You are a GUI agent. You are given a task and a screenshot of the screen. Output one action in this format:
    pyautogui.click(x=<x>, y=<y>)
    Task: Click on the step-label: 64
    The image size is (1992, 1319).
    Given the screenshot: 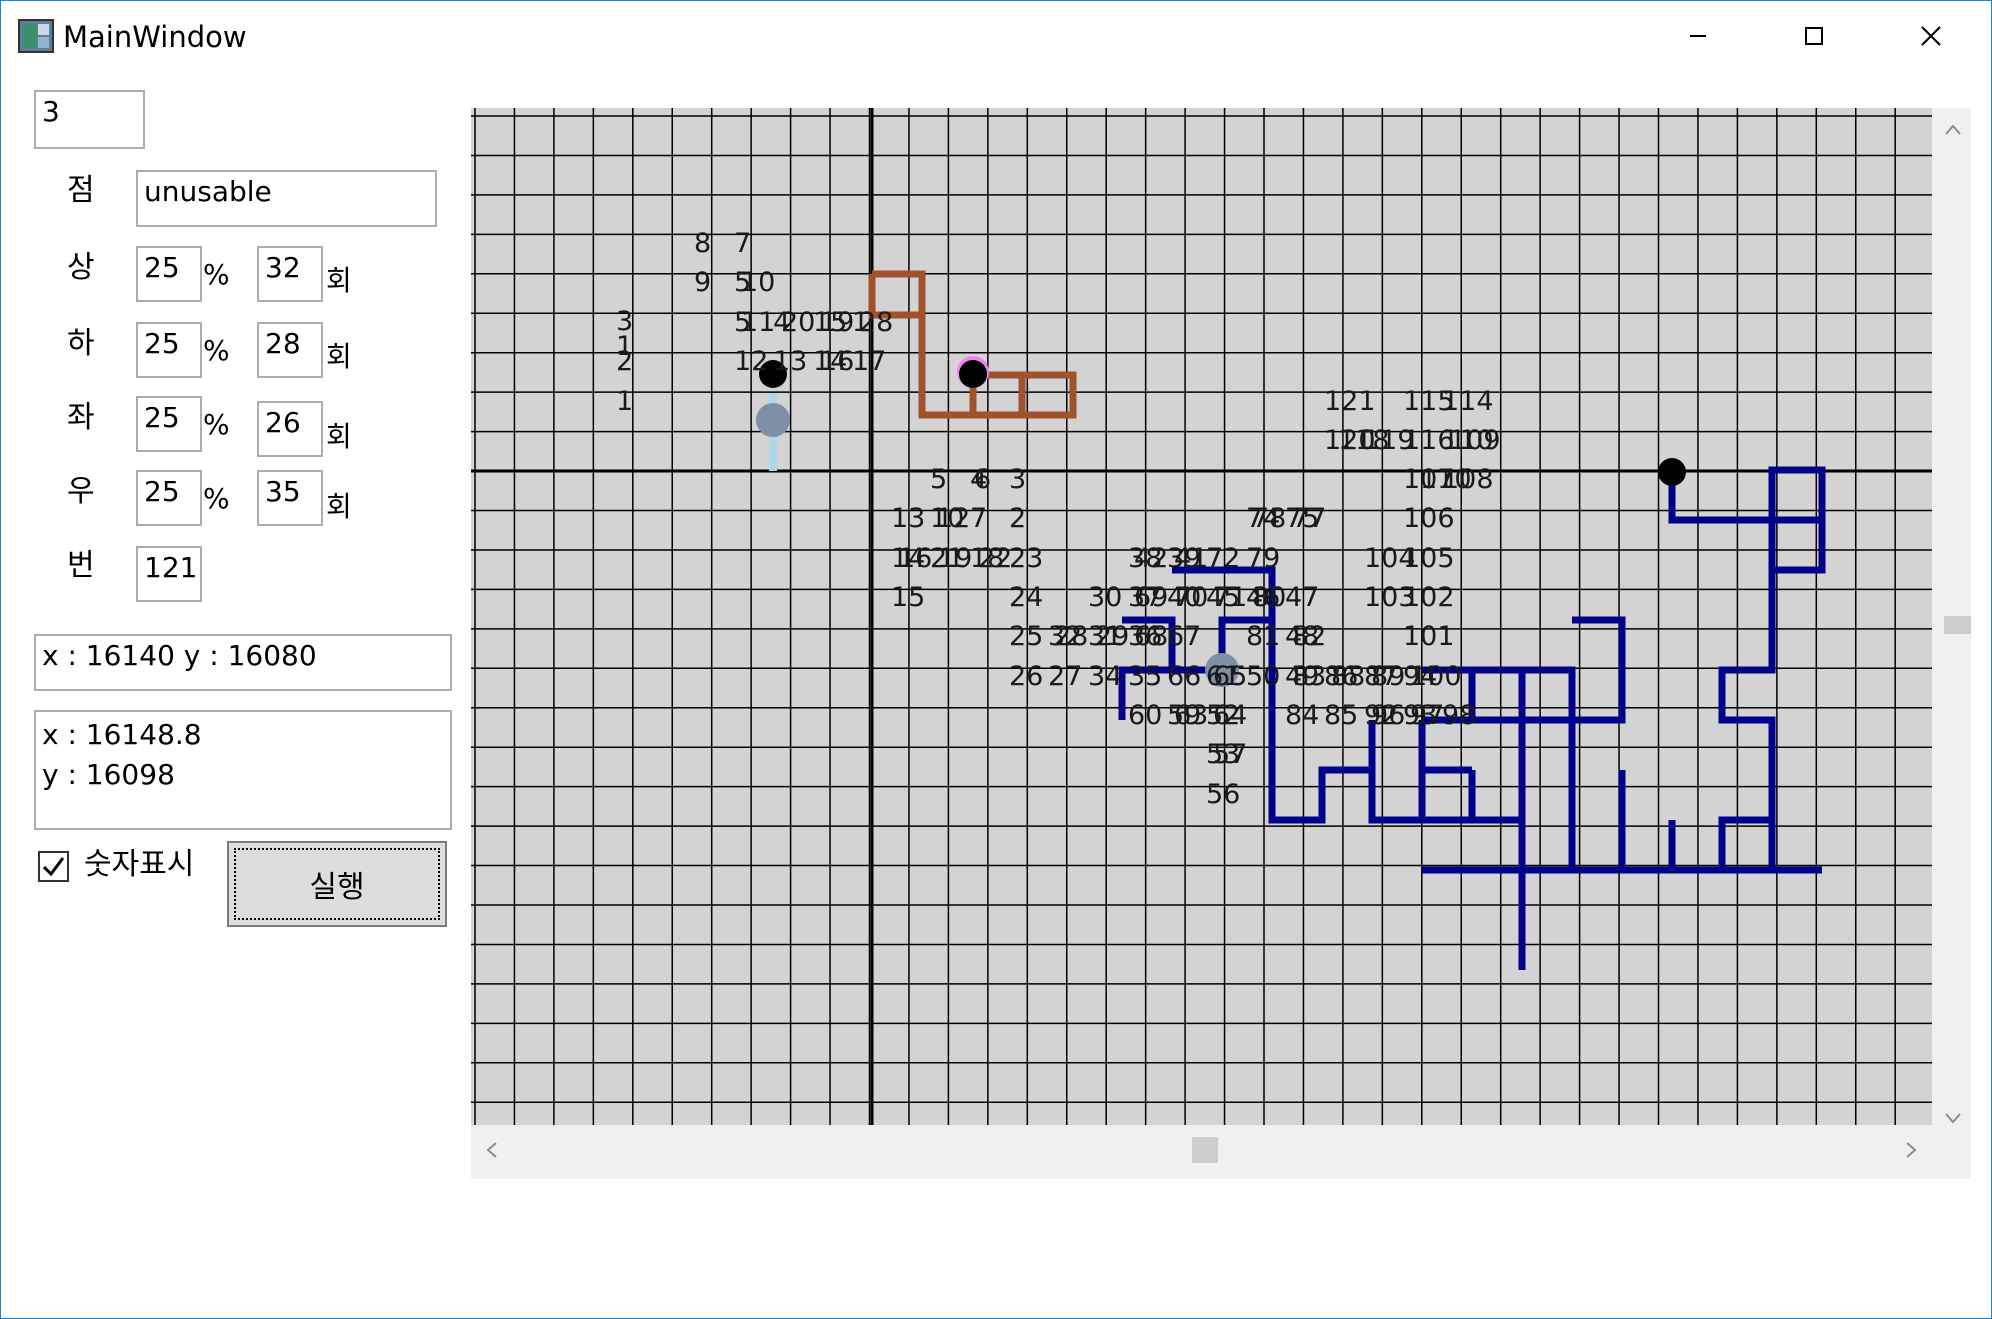 What is the action you would take?
    pyautogui.click(x=1230, y=715)
    